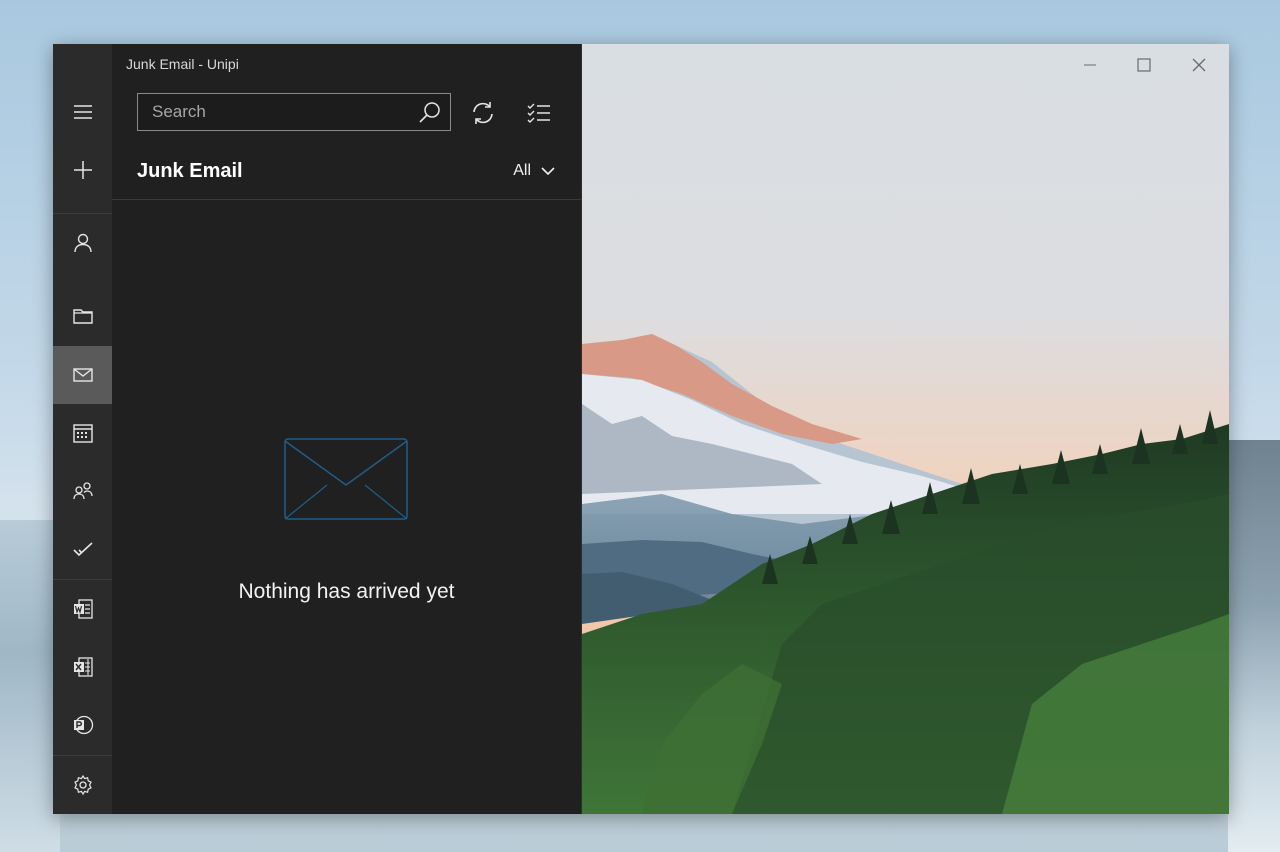  I want to click on maximize-button, so click(1144, 65).